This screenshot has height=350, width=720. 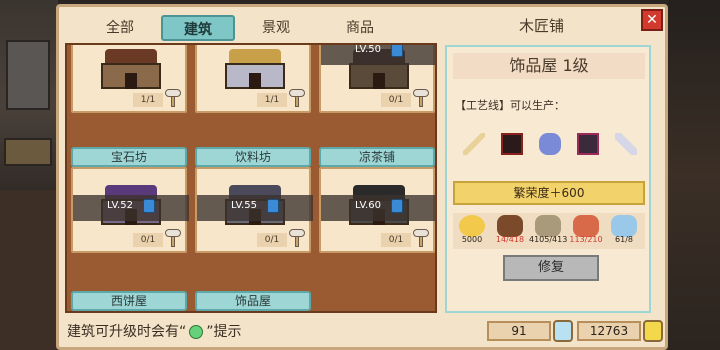 I want to click on window-title: 木匠铺, so click(x=542, y=26).